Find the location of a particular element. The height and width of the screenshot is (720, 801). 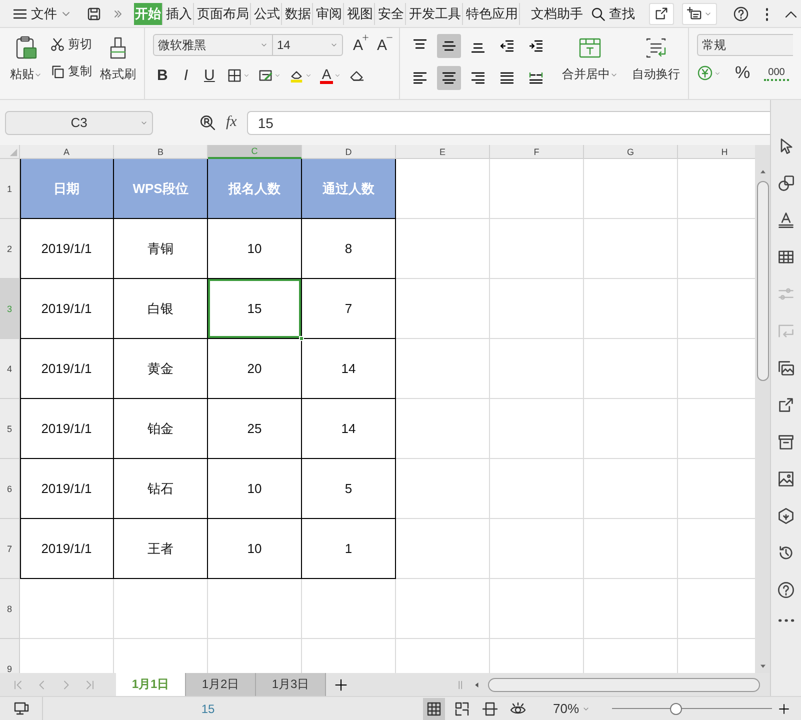

ribbon-tab: 视图 is located at coordinates (360, 13).